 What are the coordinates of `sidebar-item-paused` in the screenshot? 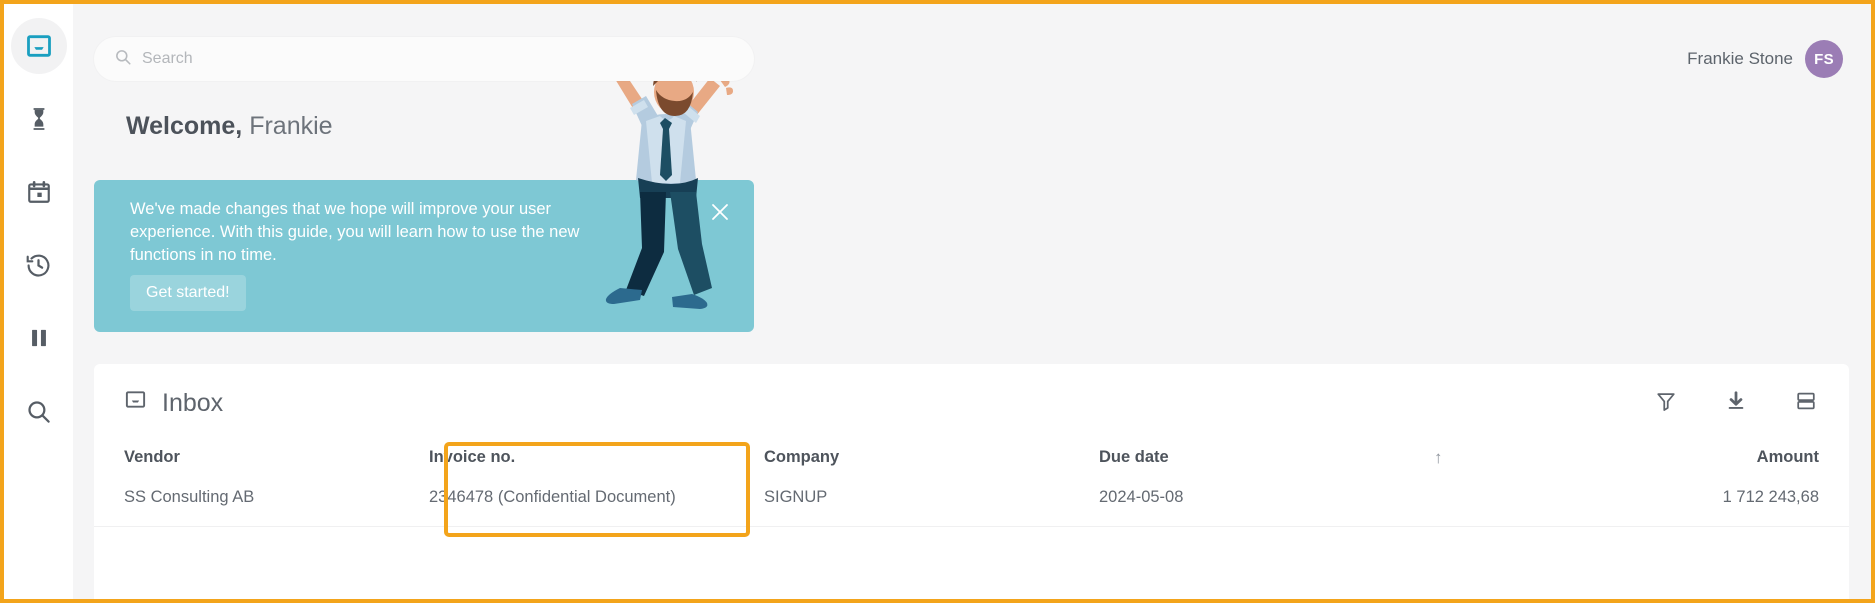 It's located at (39, 338).